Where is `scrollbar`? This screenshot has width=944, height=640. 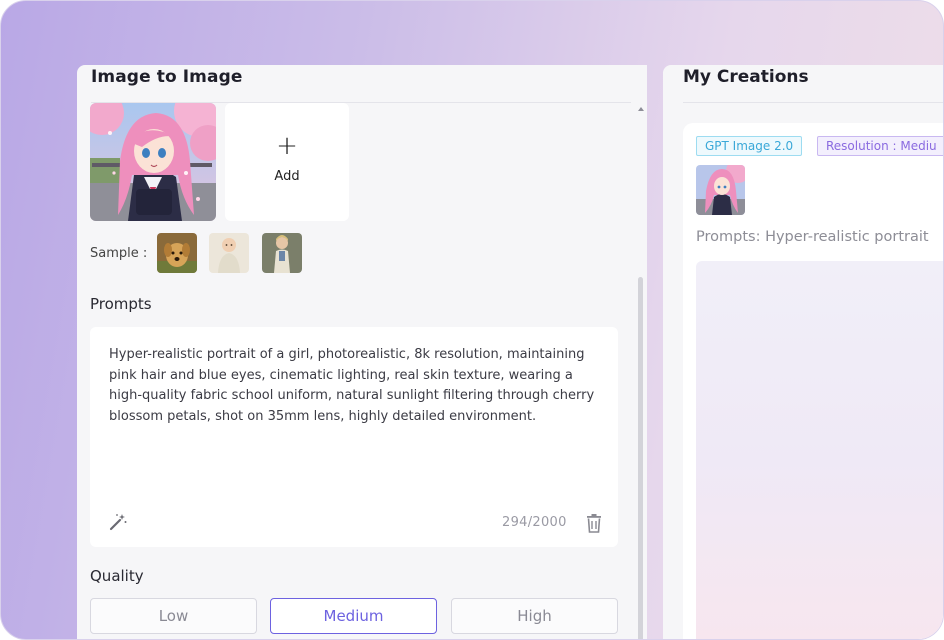
scrollbar is located at coordinates (642, 373).